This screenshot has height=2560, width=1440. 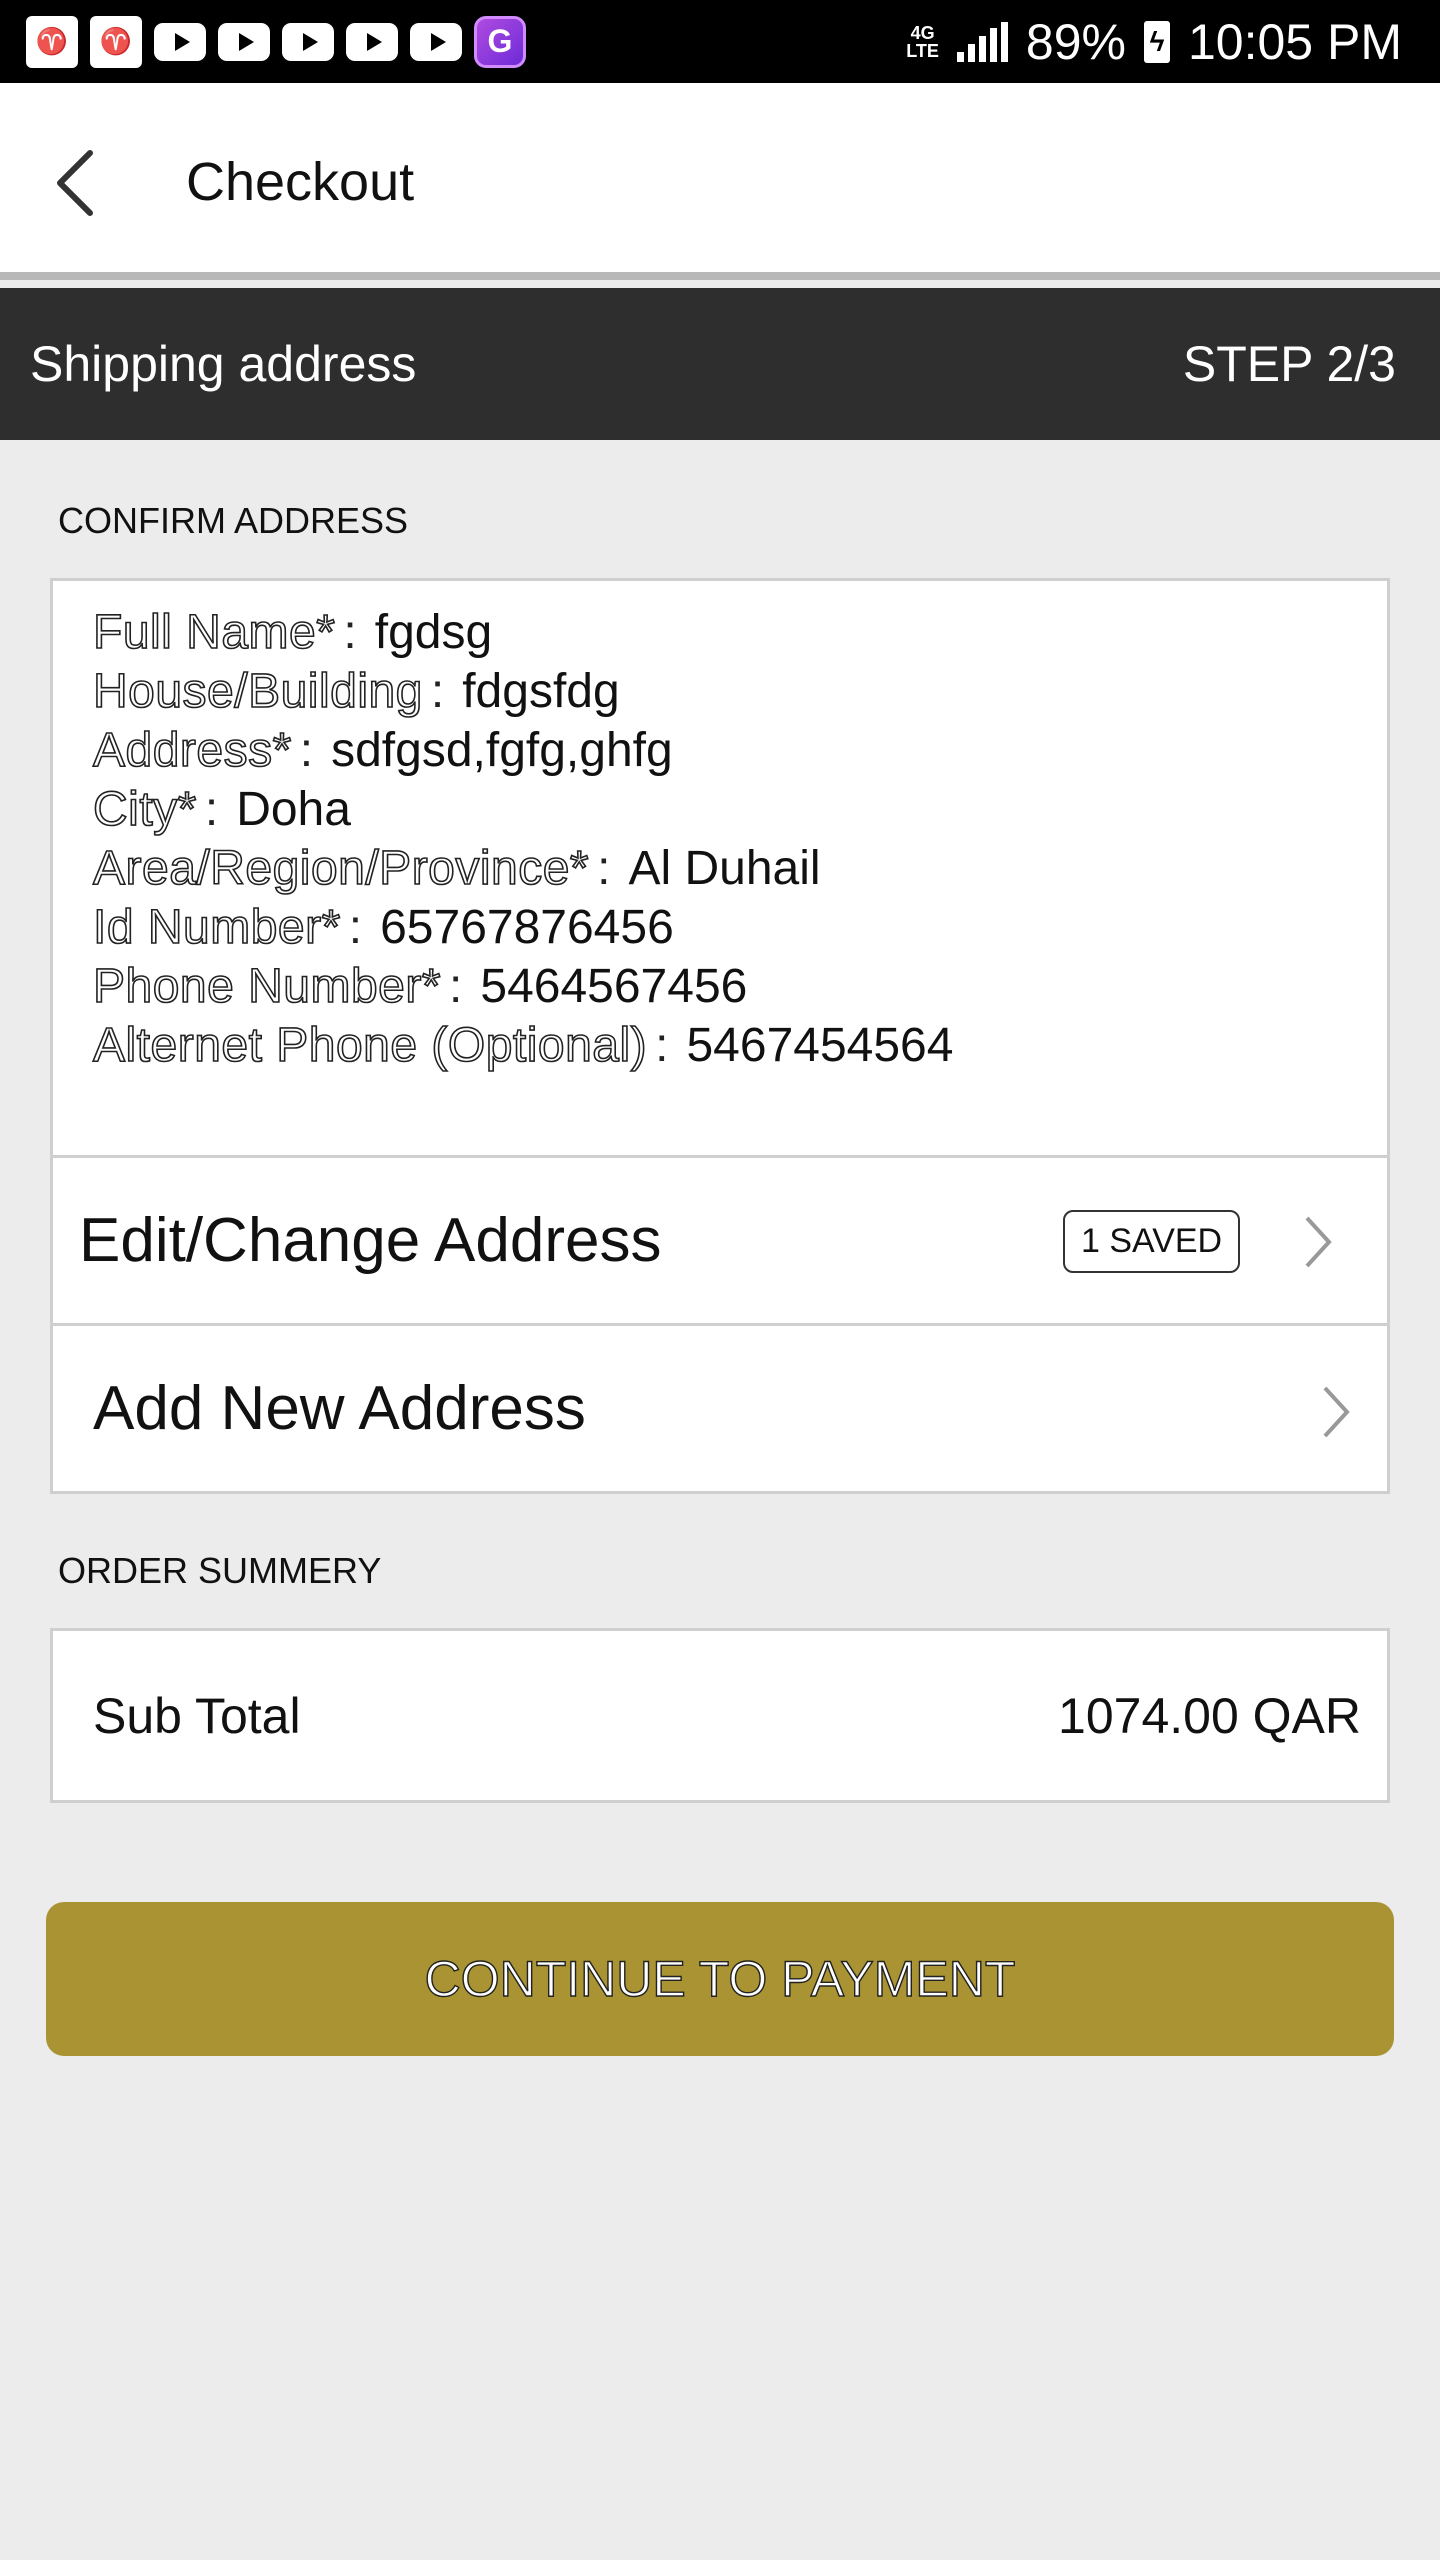 What do you see at coordinates (223, 364) in the screenshot?
I see `step-title: Shipping address` at bounding box center [223, 364].